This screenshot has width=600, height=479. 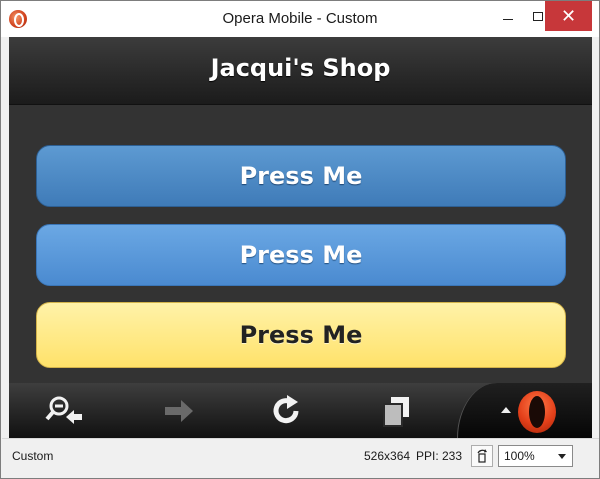 What do you see at coordinates (287, 411) in the screenshot?
I see `reload-icon` at bounding box center [287, 411].